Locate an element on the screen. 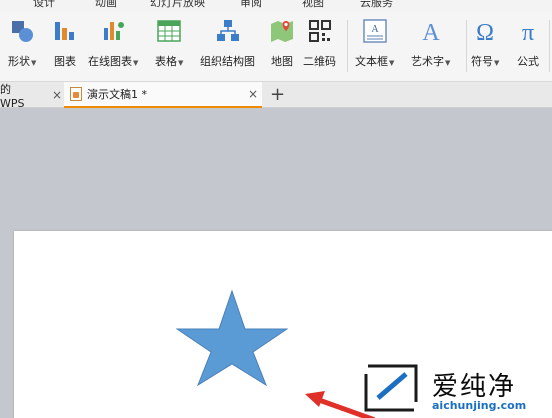  qrcode-button: 二维码 is located at coordinates (319, 46).